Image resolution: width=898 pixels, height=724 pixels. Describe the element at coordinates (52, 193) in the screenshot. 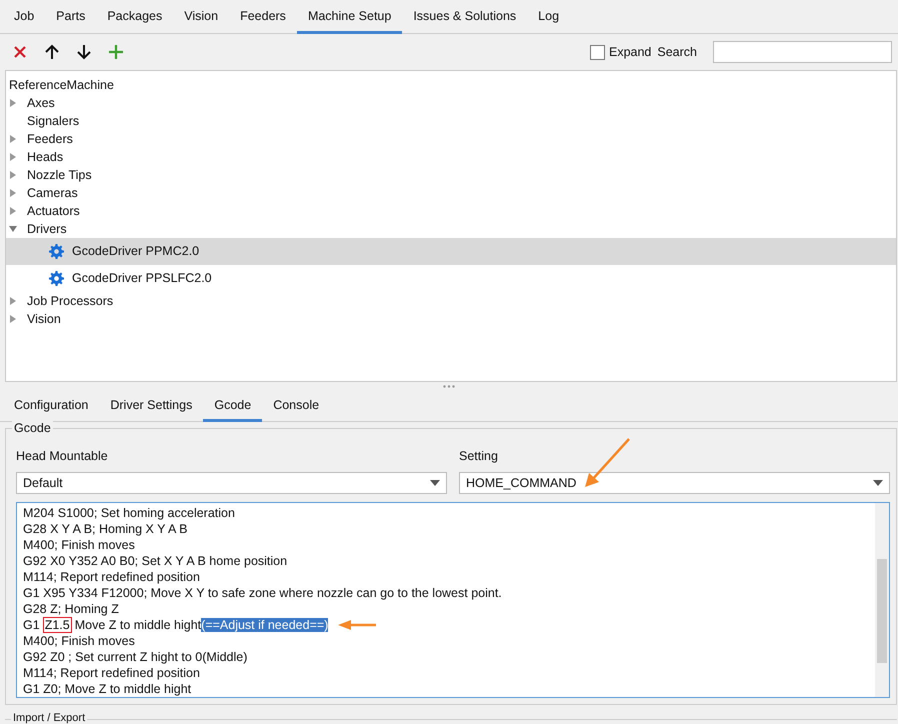

I see `tree-item: Cameras` at that location.